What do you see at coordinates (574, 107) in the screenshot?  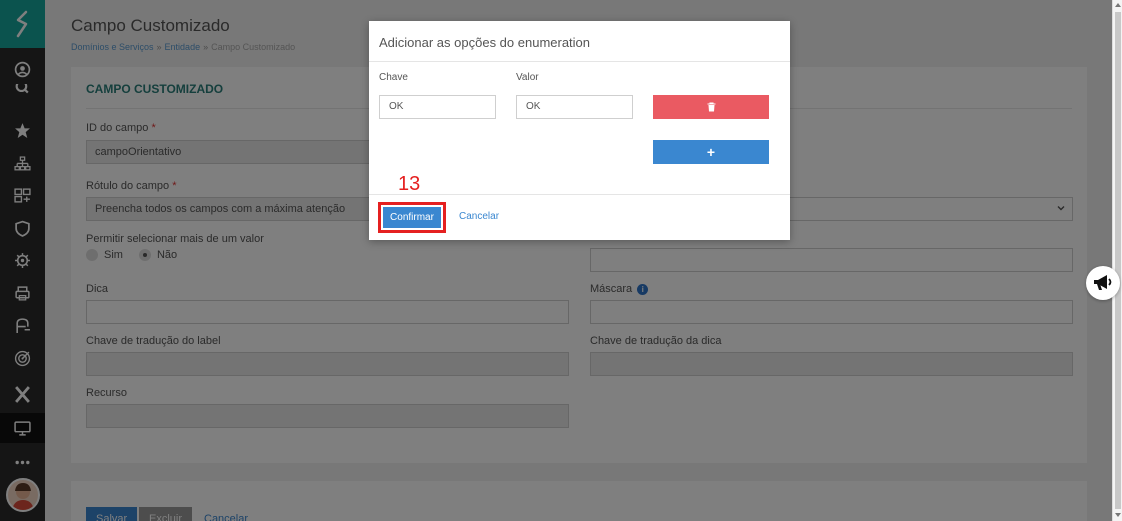 I see `valor-input: OK` at bounding box center [574, 107].